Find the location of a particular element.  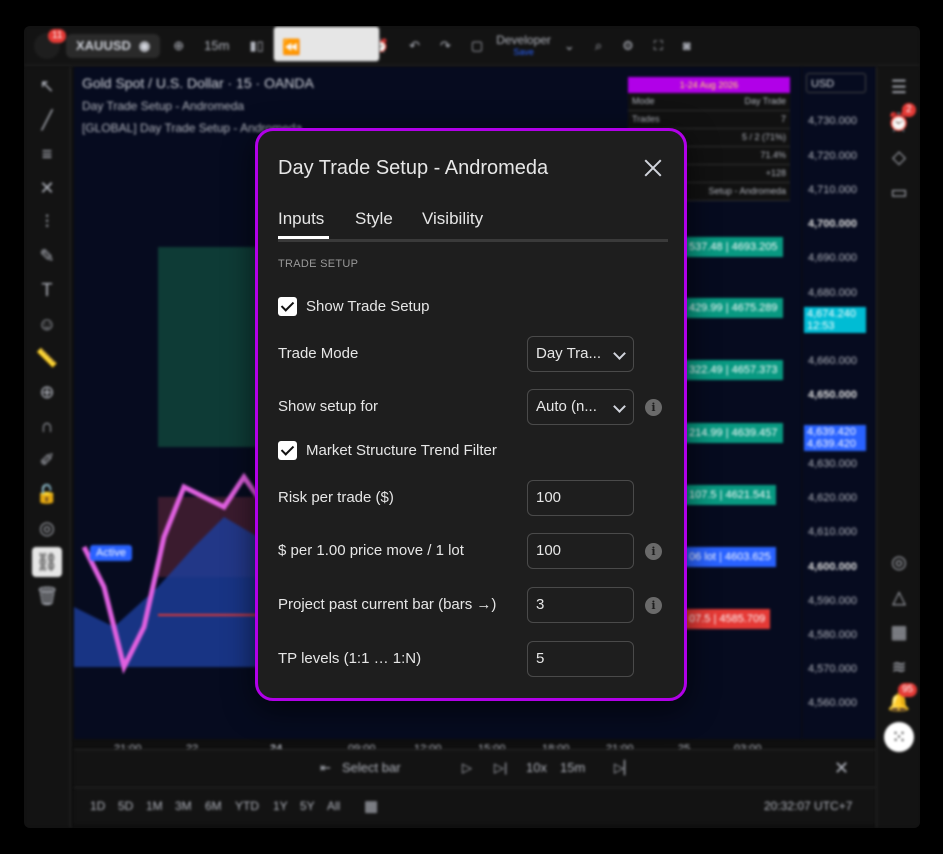

fullscreen-icon: ⛶ is located at coordinates (658, 46).